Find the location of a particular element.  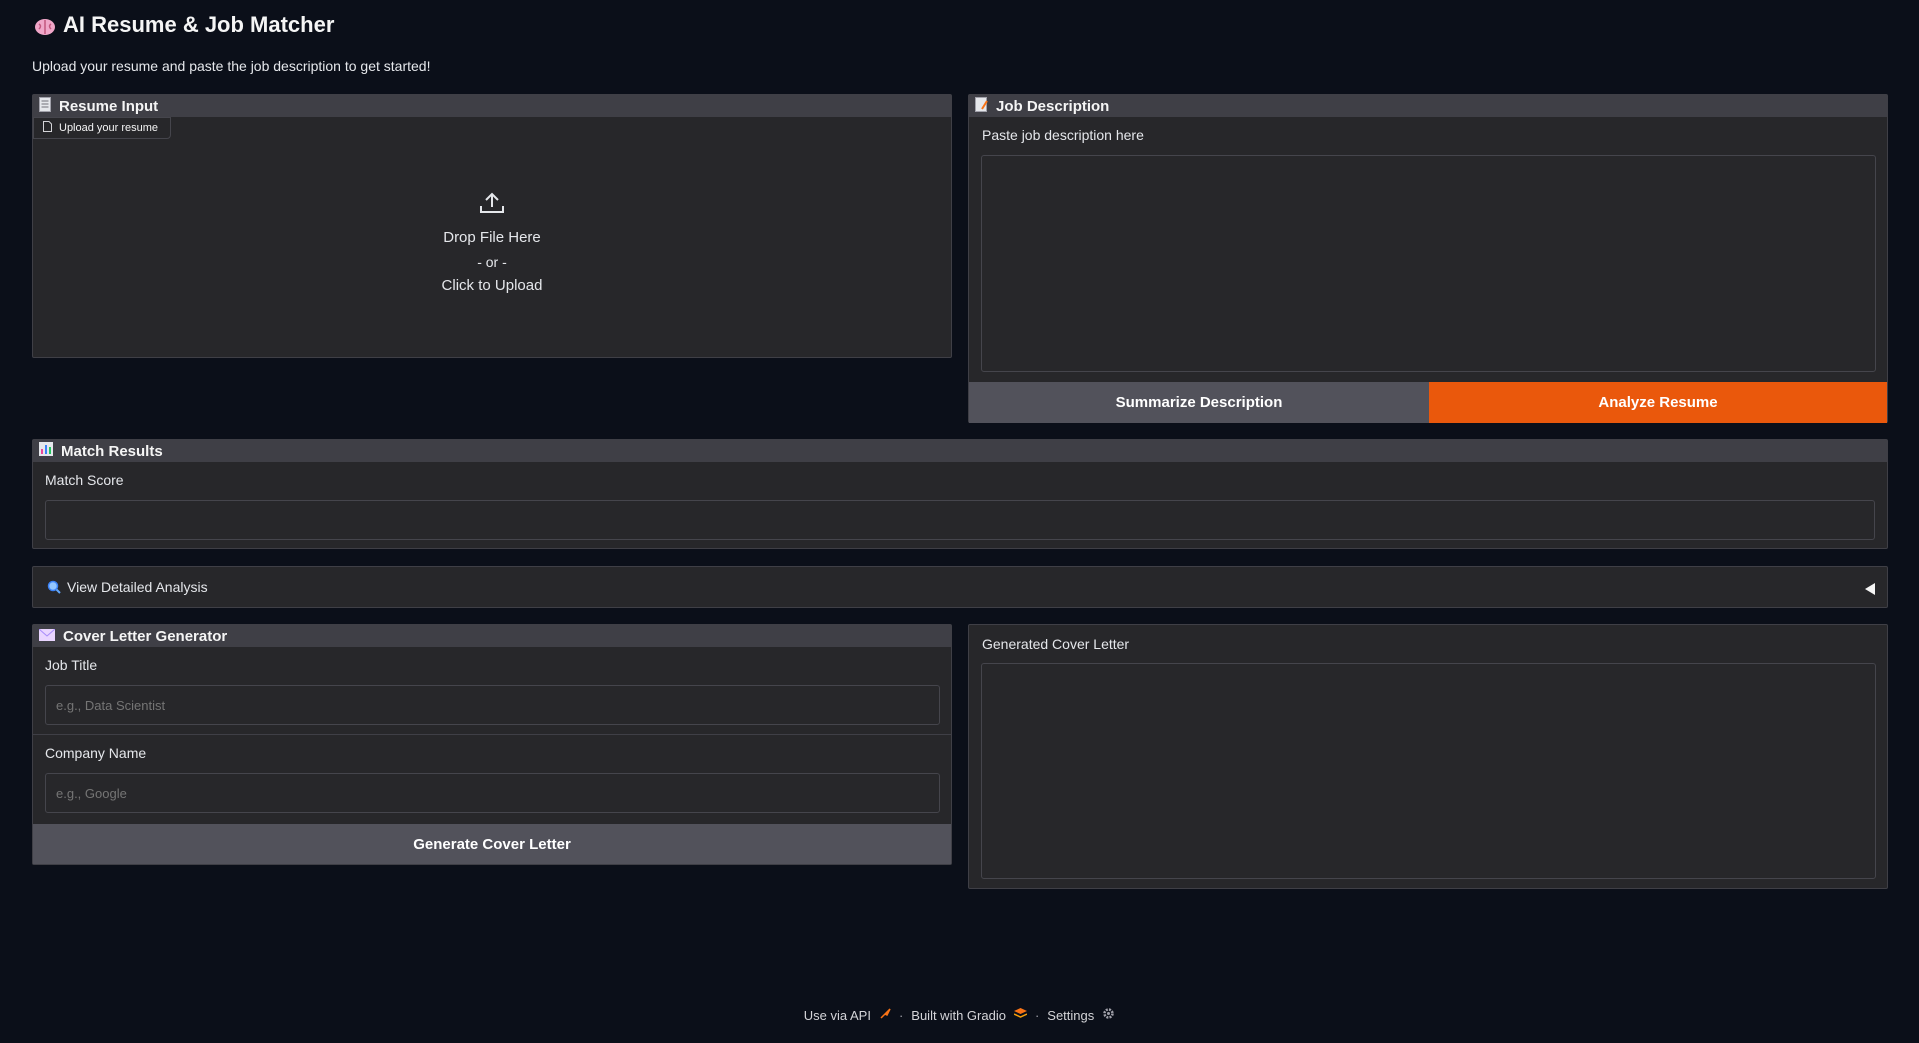

generate-cover-letter-button: Generate Cover Letter is located at coordinates (492, 844).